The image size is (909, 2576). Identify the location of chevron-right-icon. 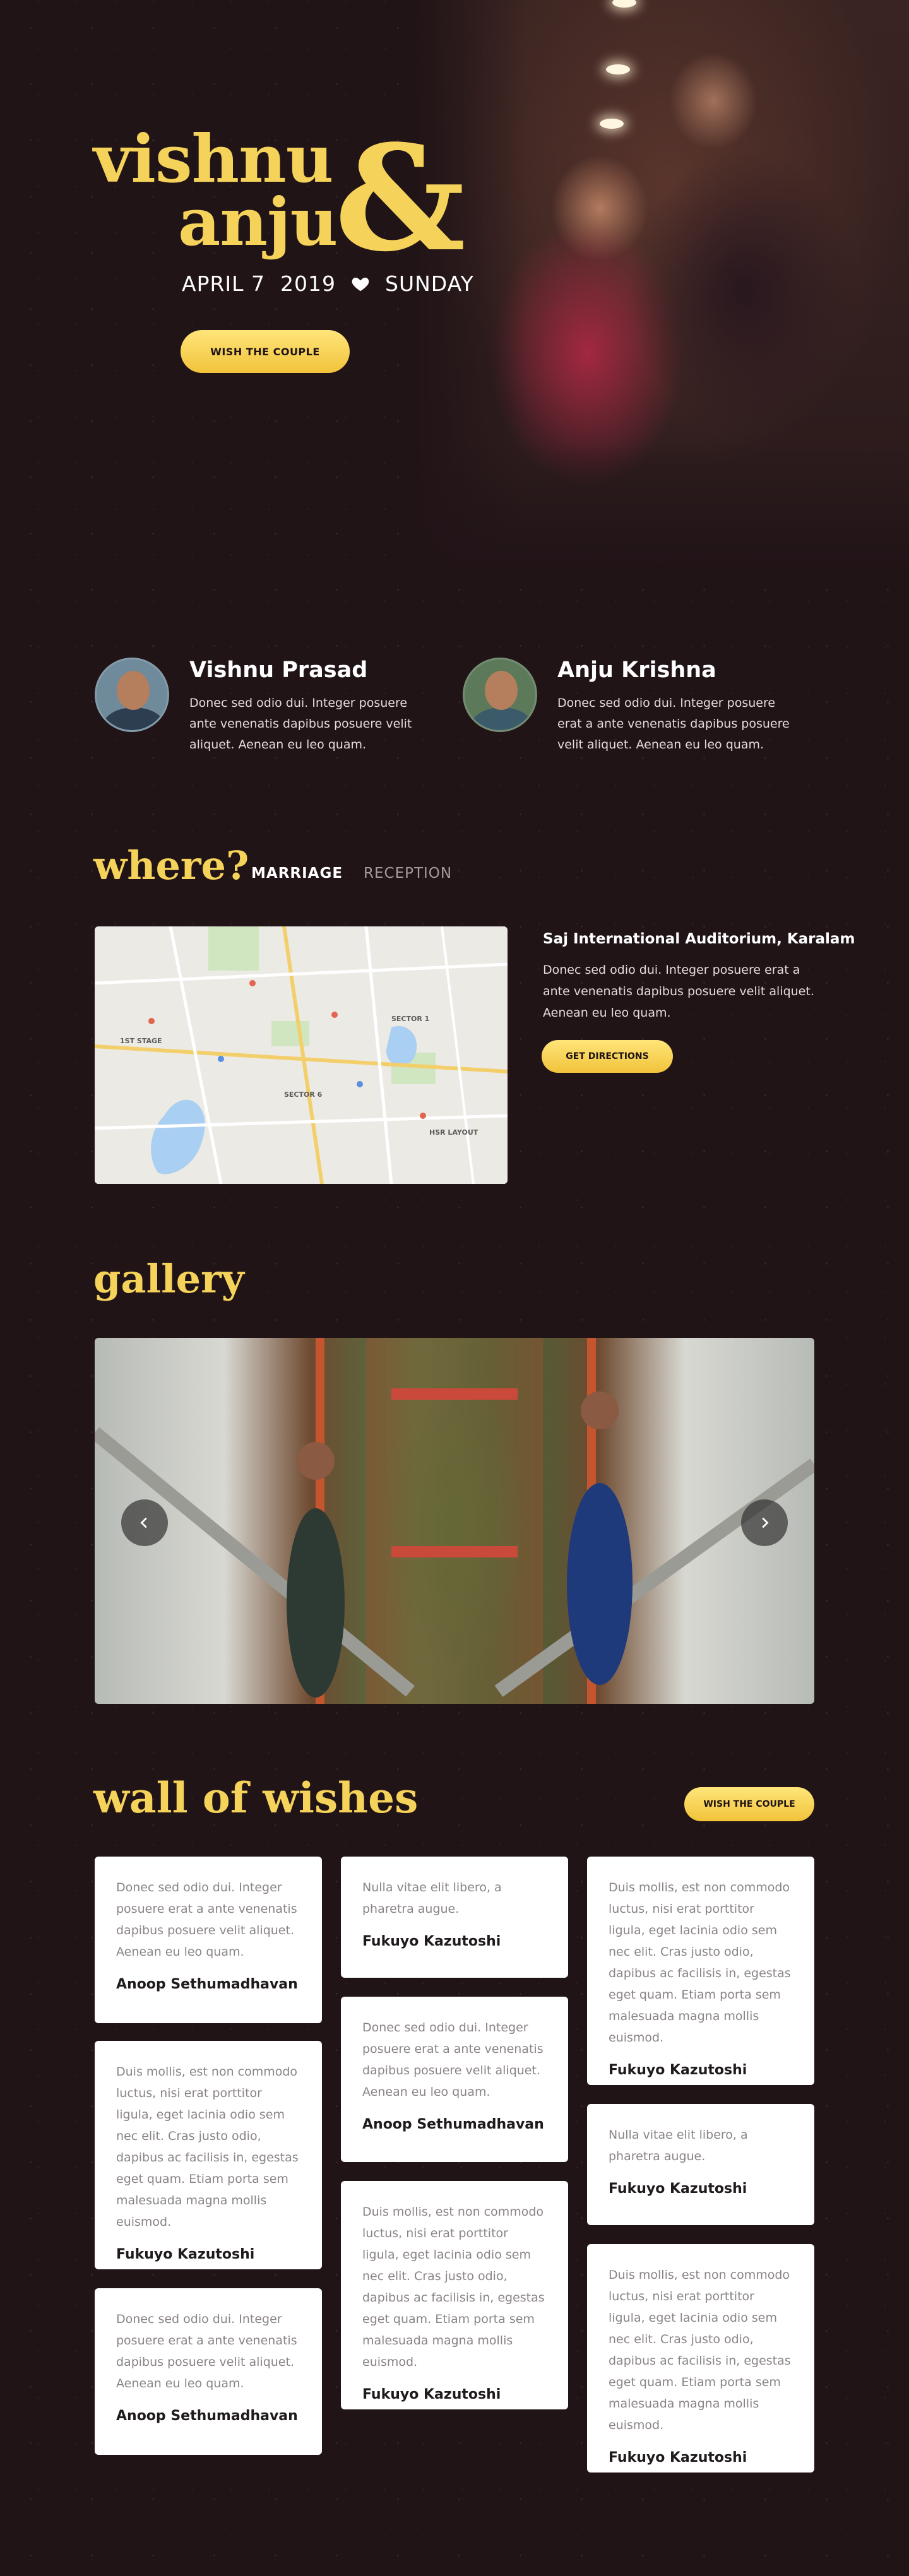
(765, 1522).